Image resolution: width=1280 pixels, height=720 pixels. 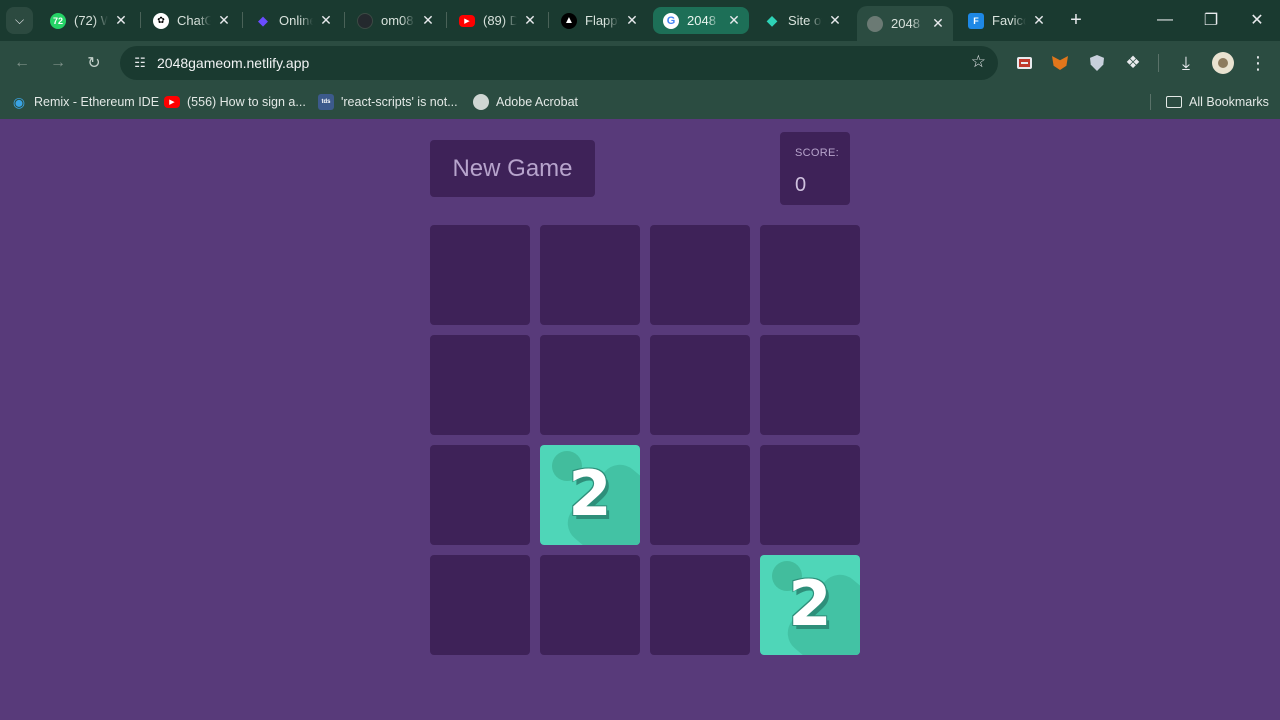 I want to click on tab-6: G 2048 ✕, so click(x=701, y=20).